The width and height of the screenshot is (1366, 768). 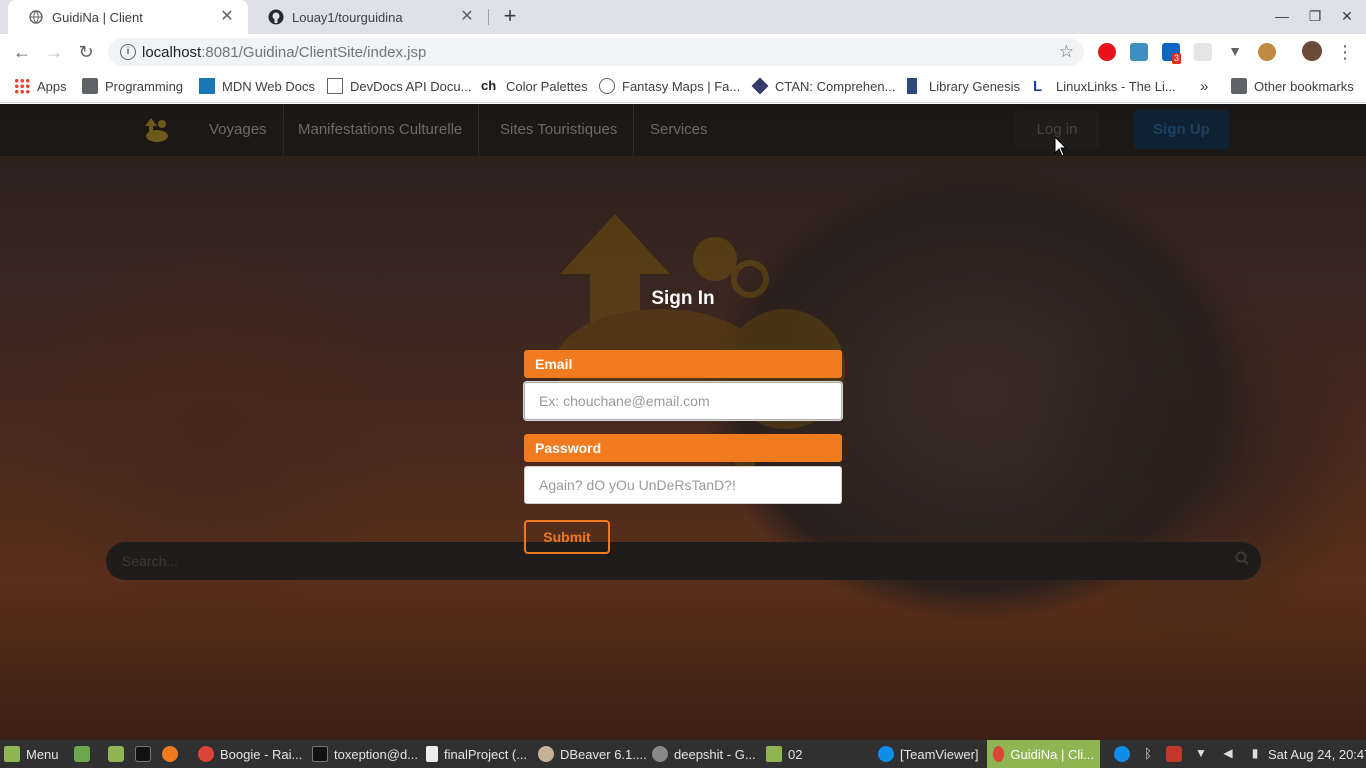 What do you see at coordinates (143, 754) in the screenshot?
I see `terminal-launcher-icon` at bounding box center [143, 754].